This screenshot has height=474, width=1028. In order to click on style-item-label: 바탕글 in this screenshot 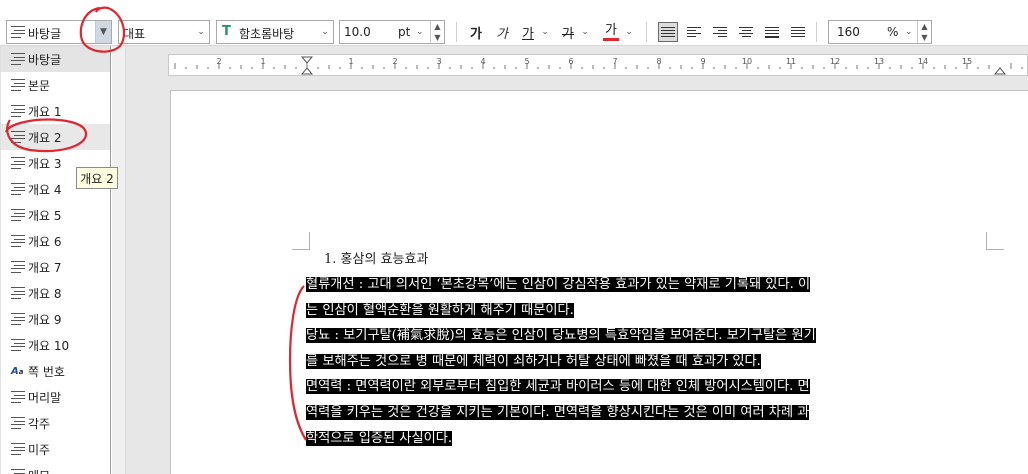, I will do `click(45, 59)`.